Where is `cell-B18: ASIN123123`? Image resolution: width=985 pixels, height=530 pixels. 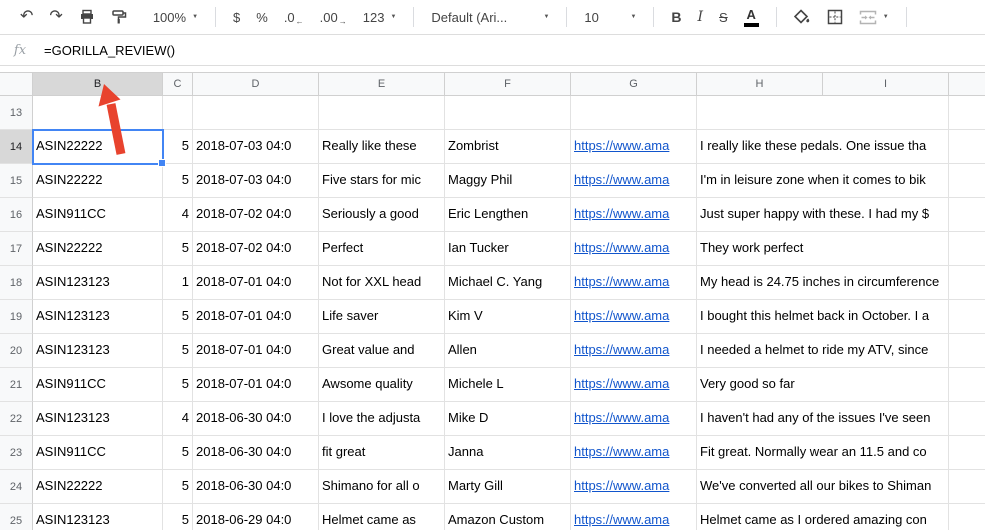 cell-B18: ASIN123123 is located at coordinates (98, 283).